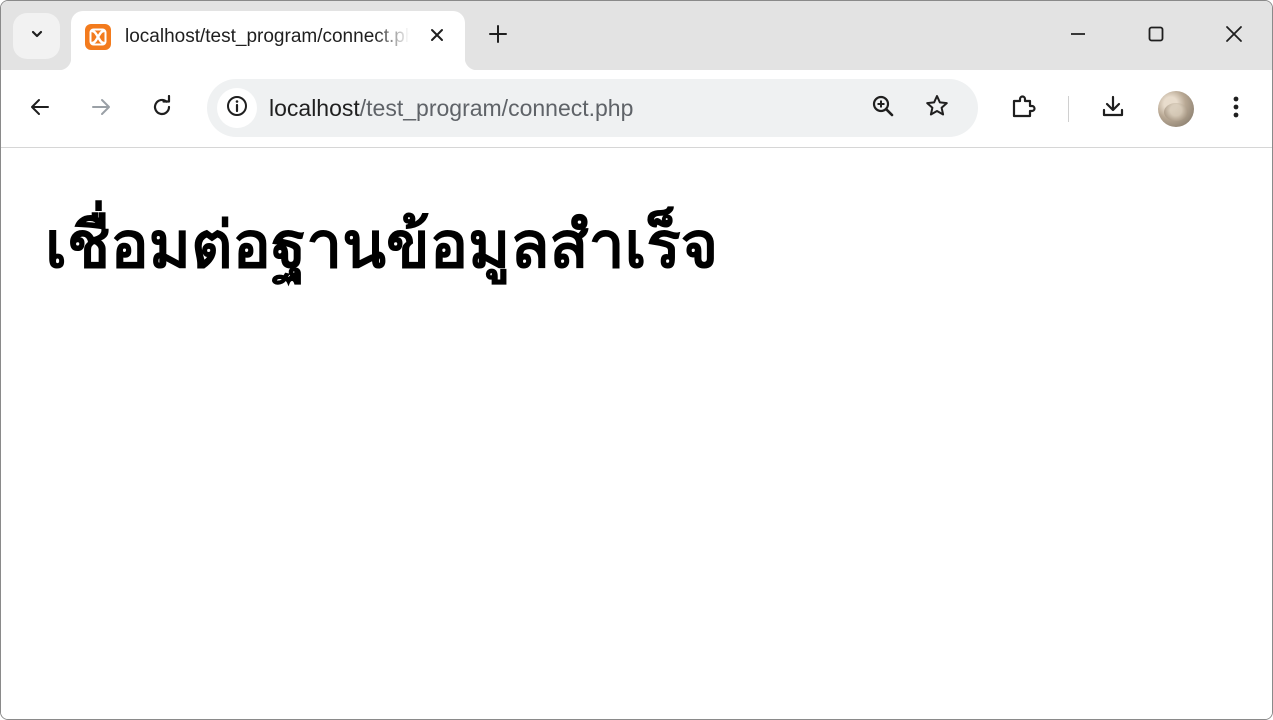 The width and height of the screenshot is (1273, 720). I want to click on bookmark-button, so click(937, 108).